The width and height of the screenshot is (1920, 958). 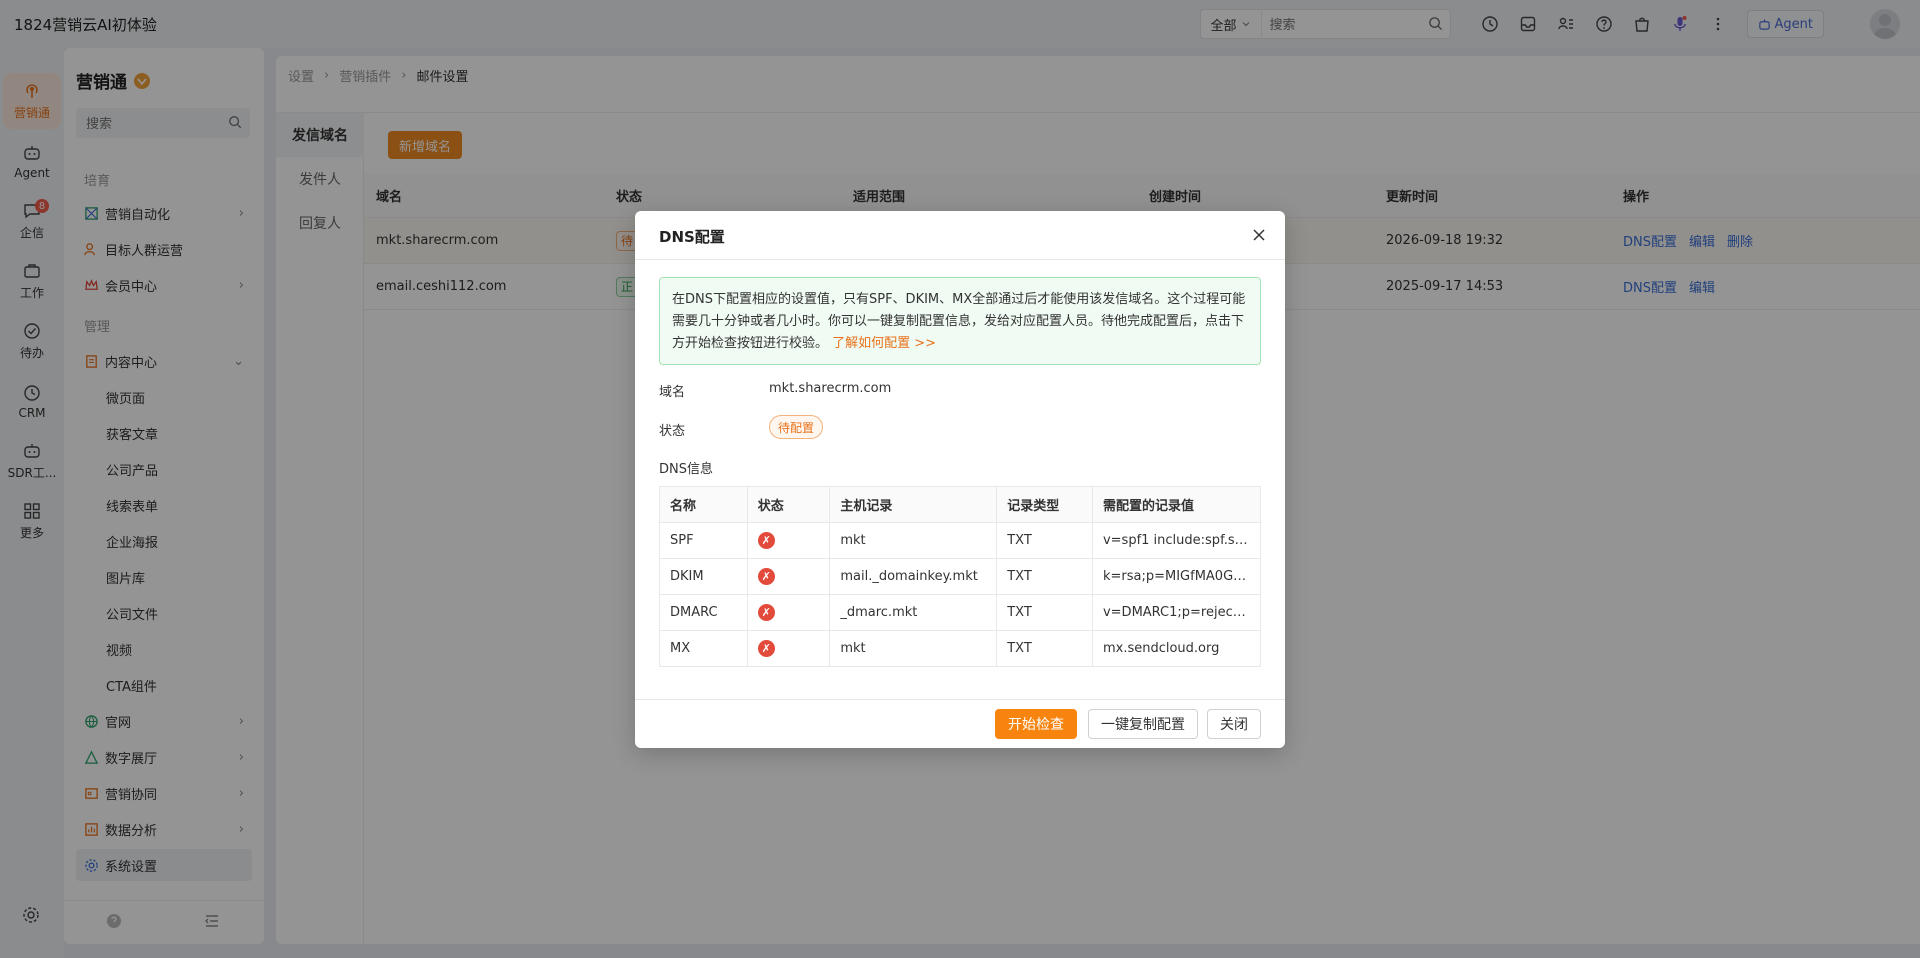 What do you see at coordinates (703, 612) in the screenshot?
I see `record-name: DMARC` at bounding box center [703, 612].